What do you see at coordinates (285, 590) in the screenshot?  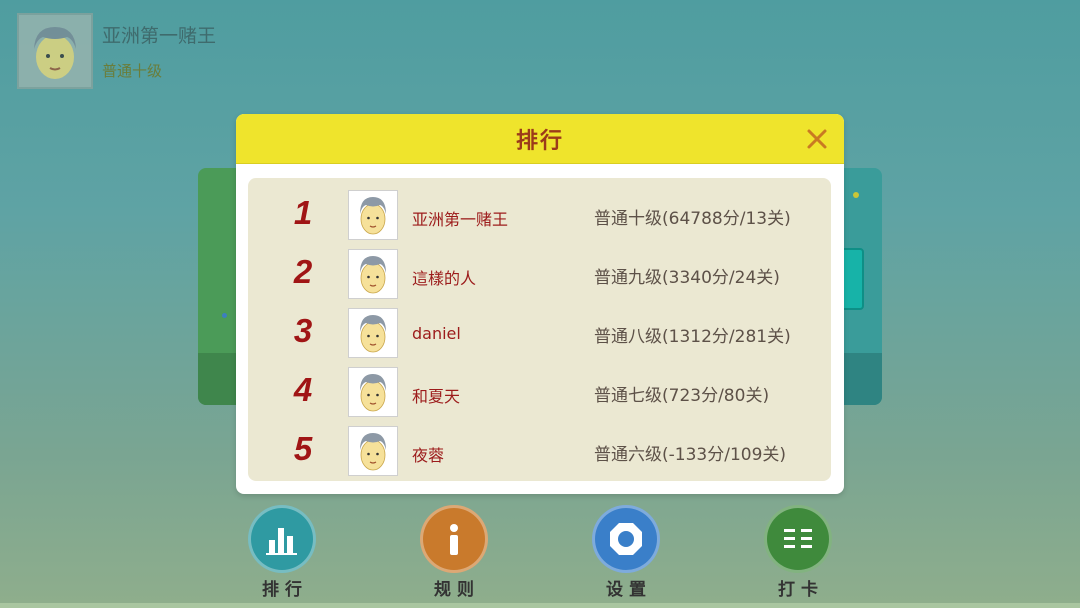 I see `nav-ranking-label: 排行` at bounding box center [285, 590].